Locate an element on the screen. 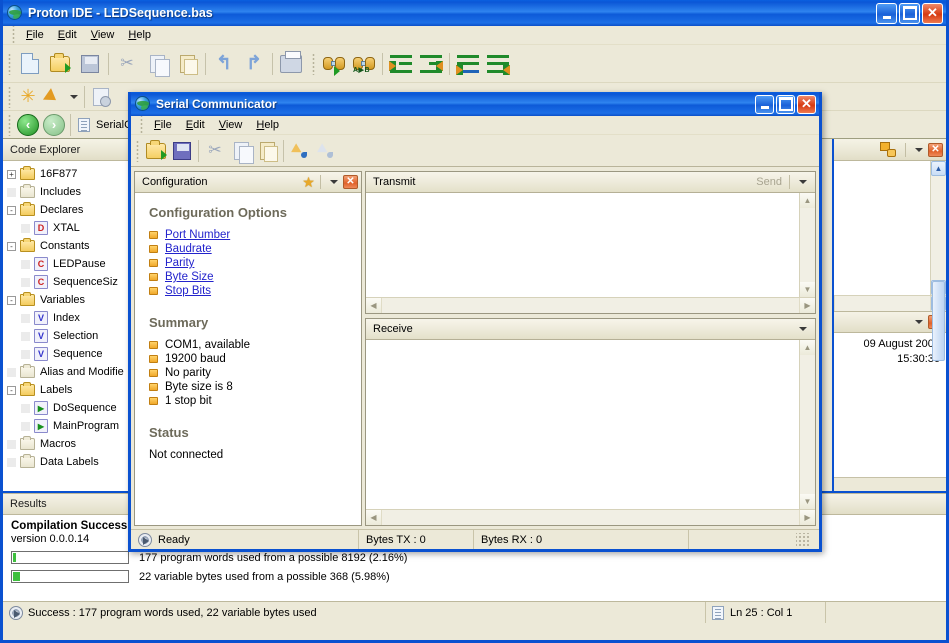 The image size is (949, 643). receive-hscrollbar: ◀ ▶ is located at coordinates (590, 517).